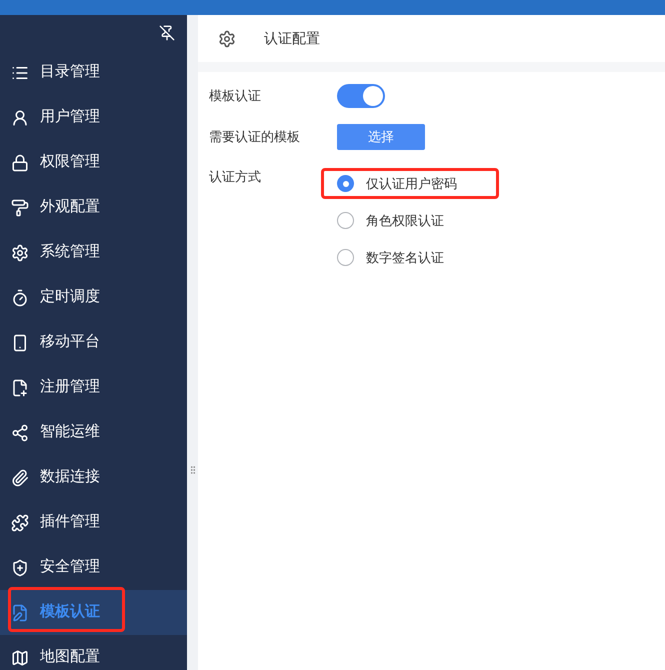  What do you see at coordinates (20, 343) in the screenshot?
I see `phone-icon` at bounding box center [20, 343].